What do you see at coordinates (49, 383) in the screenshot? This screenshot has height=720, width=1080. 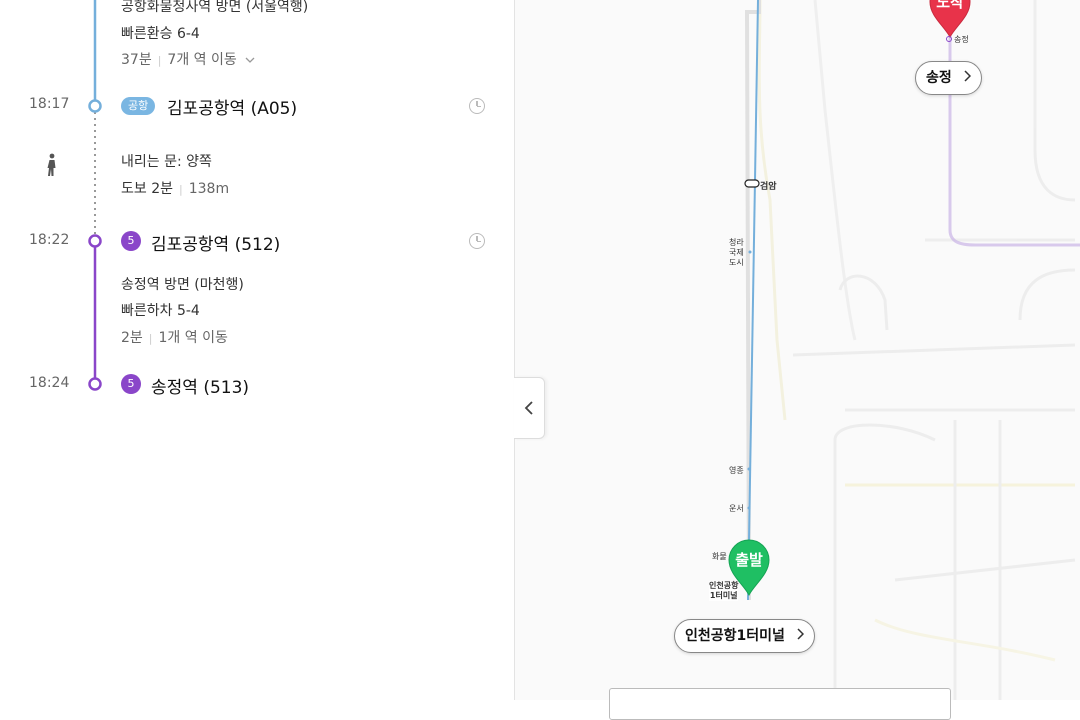 I see `stop3-time: 18:24` at bounding box center [49, 383].